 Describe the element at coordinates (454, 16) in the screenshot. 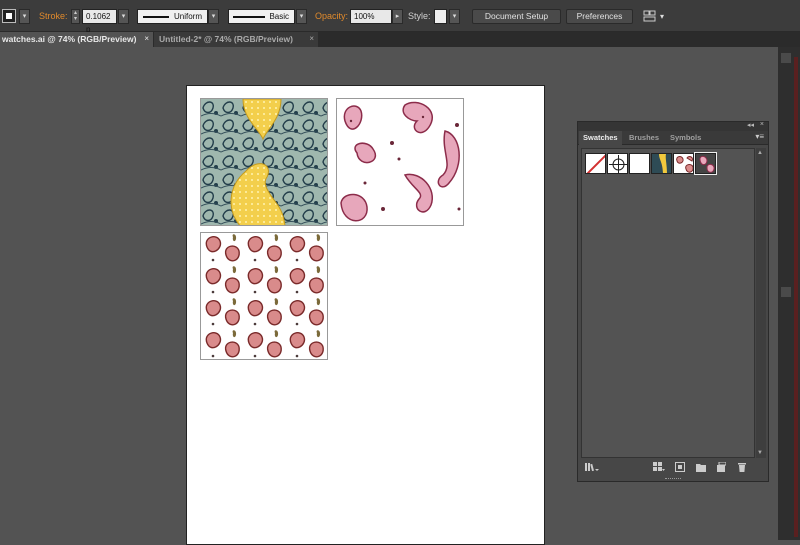

I see `style-dropdown-icon: ▾` at that location.